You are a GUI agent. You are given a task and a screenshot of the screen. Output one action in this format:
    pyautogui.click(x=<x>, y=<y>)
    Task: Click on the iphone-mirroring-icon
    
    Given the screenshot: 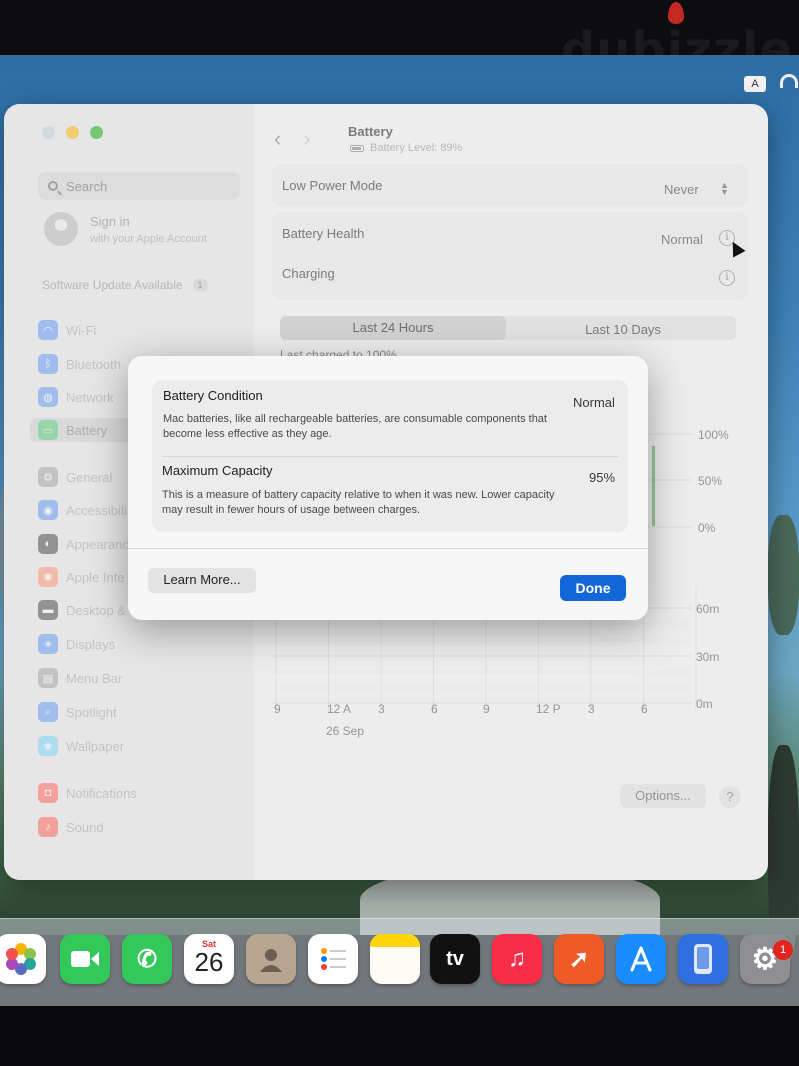 What is the action you would take?
    pyautogui.click(x=703, y=959)
    